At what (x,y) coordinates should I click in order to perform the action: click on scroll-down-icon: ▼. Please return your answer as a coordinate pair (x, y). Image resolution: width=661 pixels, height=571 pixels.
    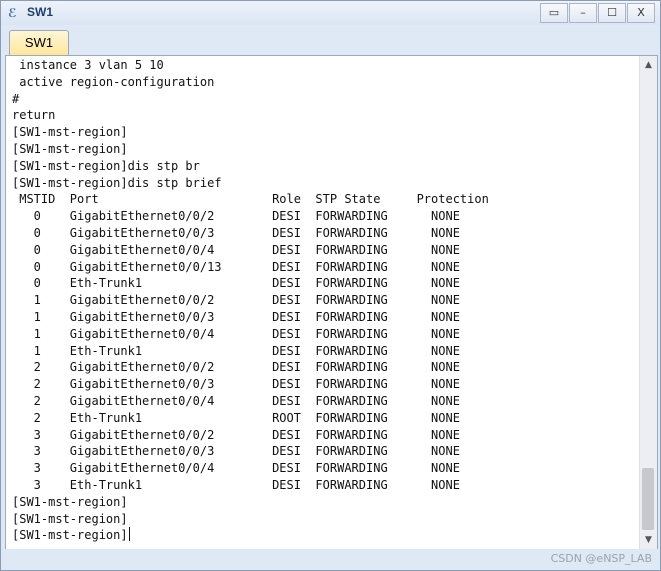
    Looking at the image, I should click on (648, 540).